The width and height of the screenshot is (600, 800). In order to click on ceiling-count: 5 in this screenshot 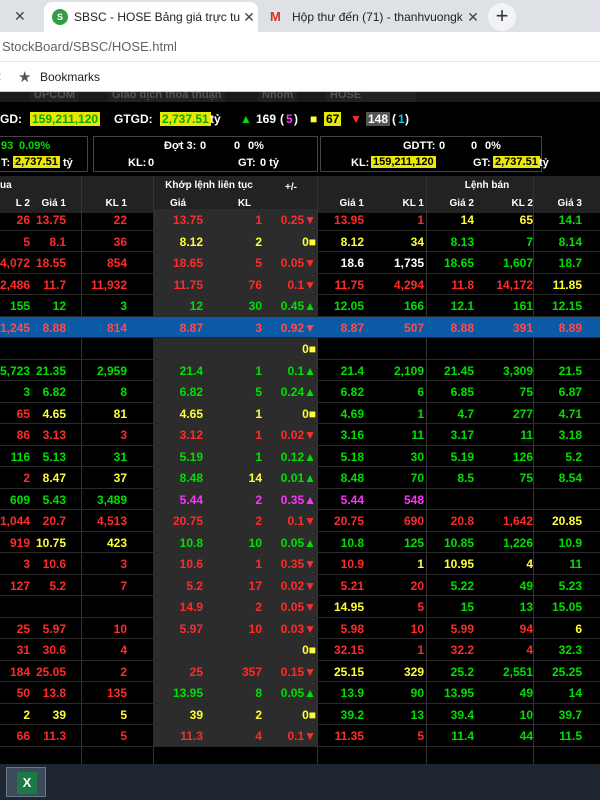, I will do `click(289, 119)`.